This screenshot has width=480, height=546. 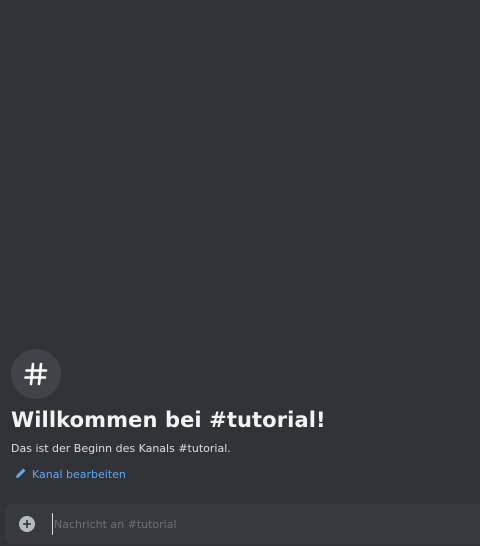 What do you see at coordinates (27, 524) in the screenshot?
I see `plus-circle-icon` at bounding box center [27, 524].